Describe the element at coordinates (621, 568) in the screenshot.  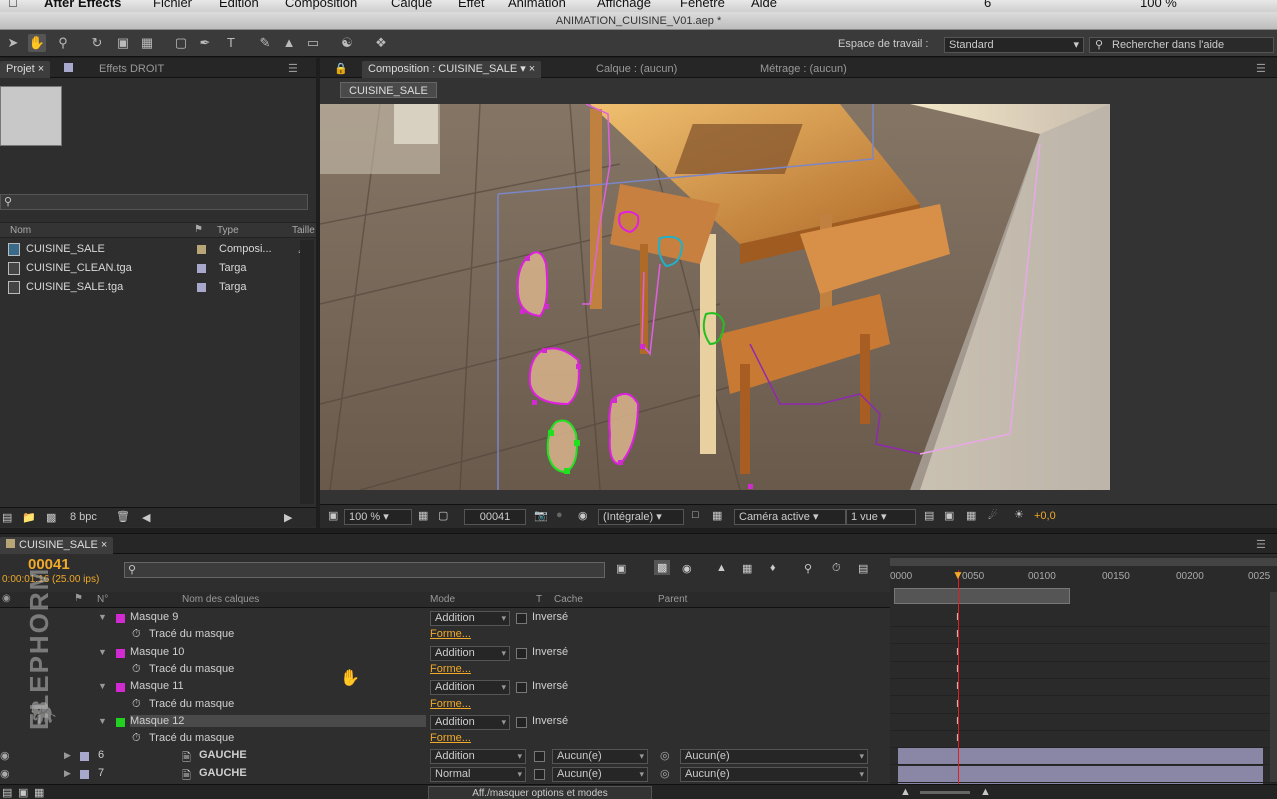
I see `comp-mini-flowchart-icon: ▣` at that location.